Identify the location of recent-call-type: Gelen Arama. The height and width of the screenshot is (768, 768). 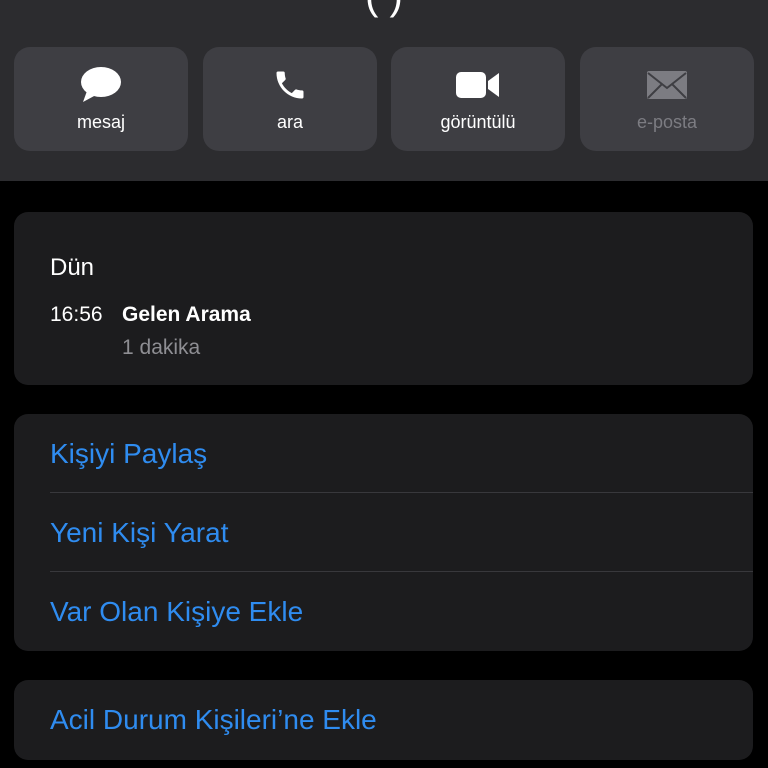
(186, 314).